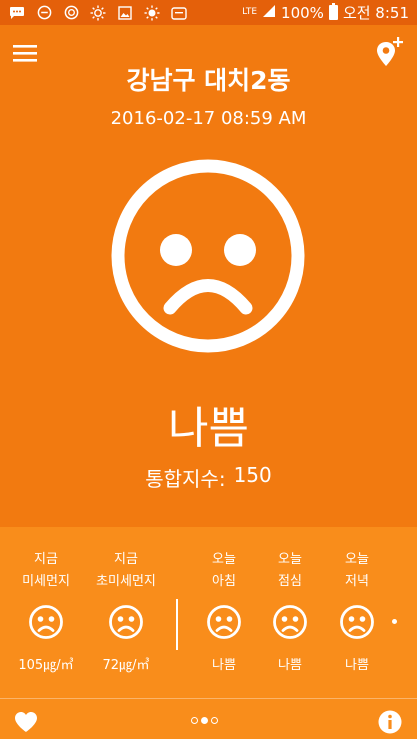 The height and width of the screenshot is (739, 417). What do you see at coordinates (185, 479) in the screenshot?
I see `index-label: 통합지수:` at bounding box center [185, 479].